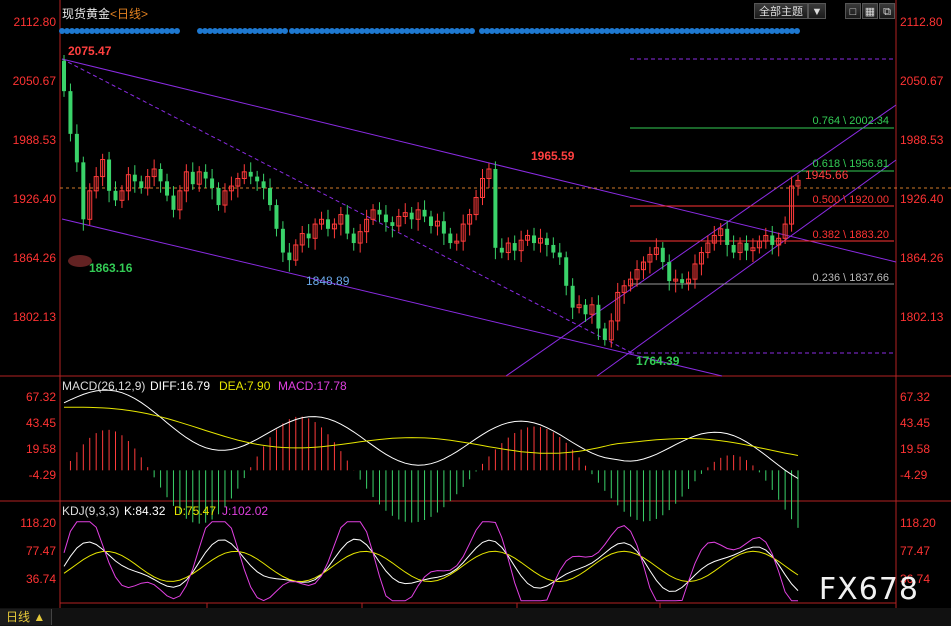 Image resolution: width=951 pixels, height=626 pixels. What do you see at coordinates (328, 281) in the screenshot?
I see `annotation-low-mid: 1848.89` at bounding box center [328, 281].